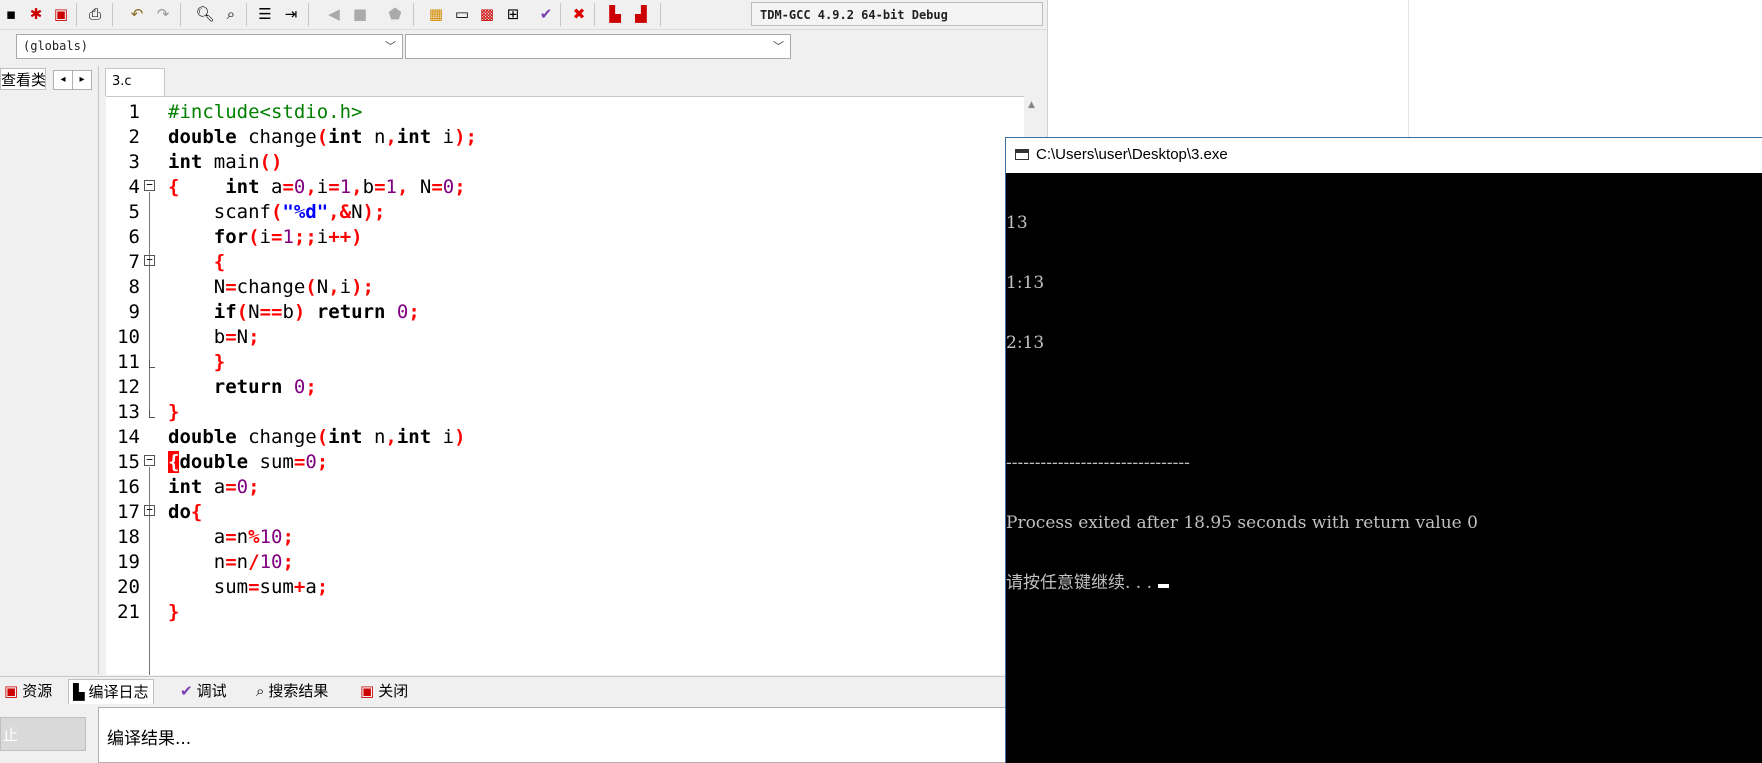 Image resolution: width=1762 pixels, height=763 pixels. Describe the element at coordinates (219, 262) in the screenshot. I see `code-line: {` at that location.